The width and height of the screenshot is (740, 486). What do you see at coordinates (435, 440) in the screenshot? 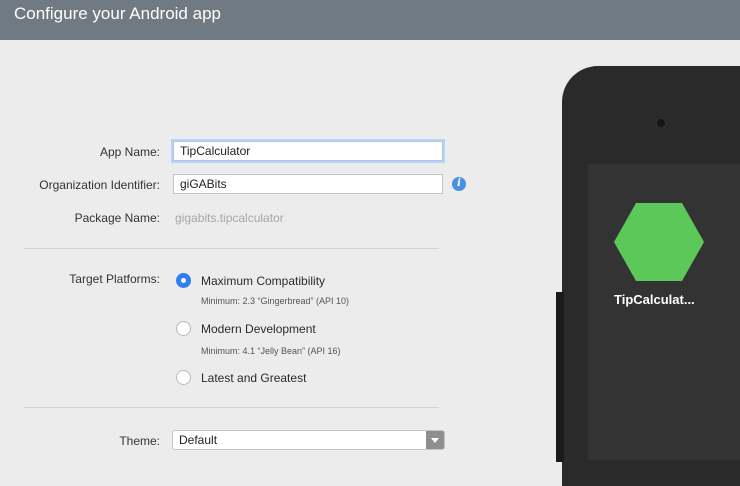
I see `chevron-down-icon` at bounding box center [435, 440].